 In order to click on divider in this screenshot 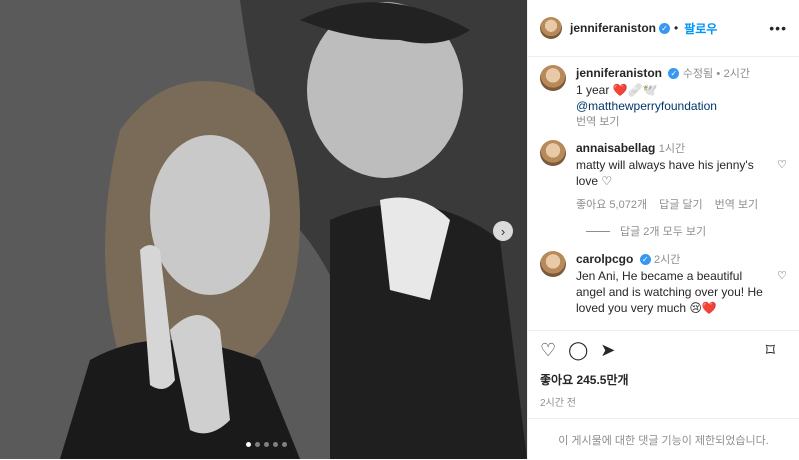, I will do `click(598, 231)`.